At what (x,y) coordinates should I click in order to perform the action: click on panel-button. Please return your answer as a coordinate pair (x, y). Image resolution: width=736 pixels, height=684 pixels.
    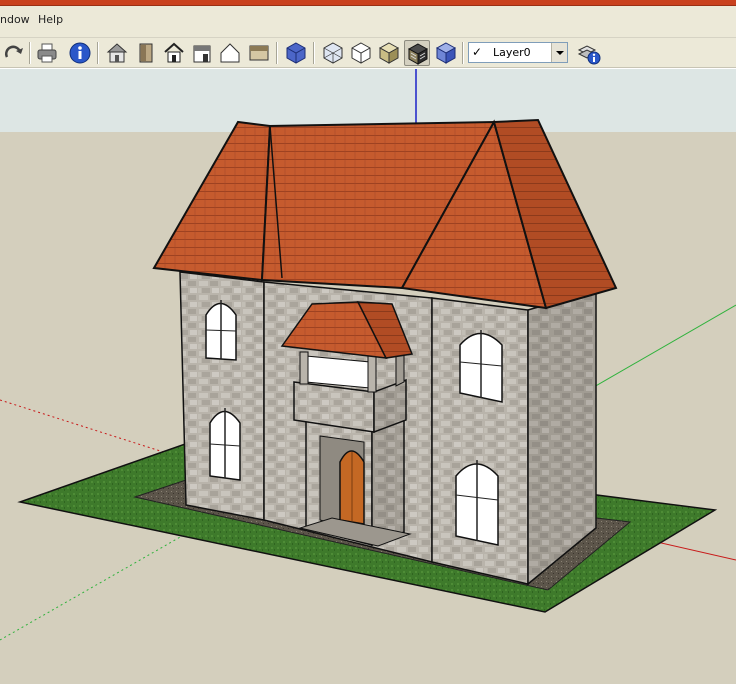
    Looking at the image, I should click on (259, 53).